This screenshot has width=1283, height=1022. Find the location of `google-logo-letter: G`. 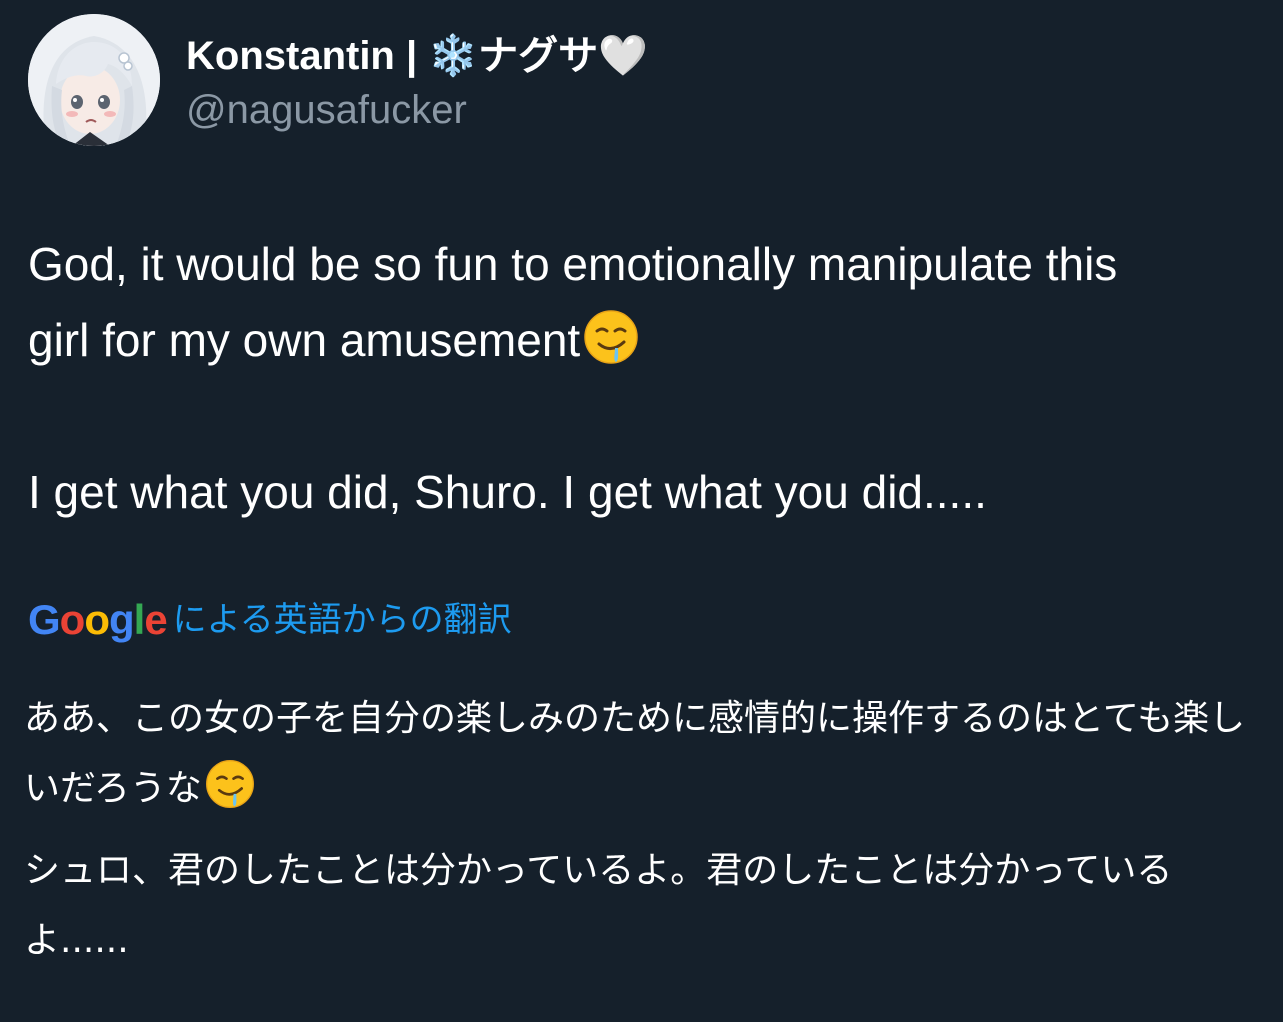

google-logo-letter: G is located at coordinates (44, 619).